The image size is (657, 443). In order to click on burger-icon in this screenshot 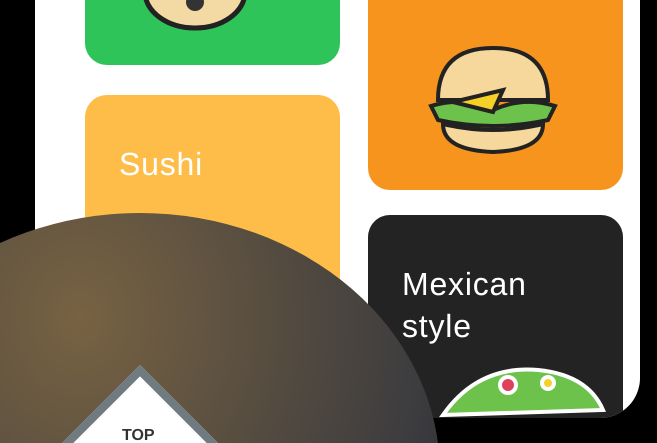, I will do `click(493, 100)`.